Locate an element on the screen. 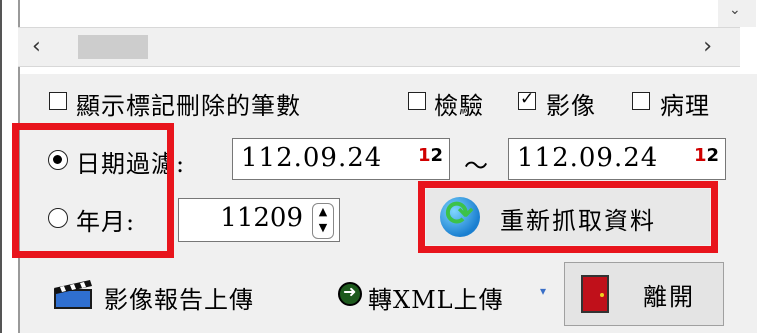 The width and height of the screenshot is (757, 333). highlight-box-radio-group is located at coordinates (93, 190).